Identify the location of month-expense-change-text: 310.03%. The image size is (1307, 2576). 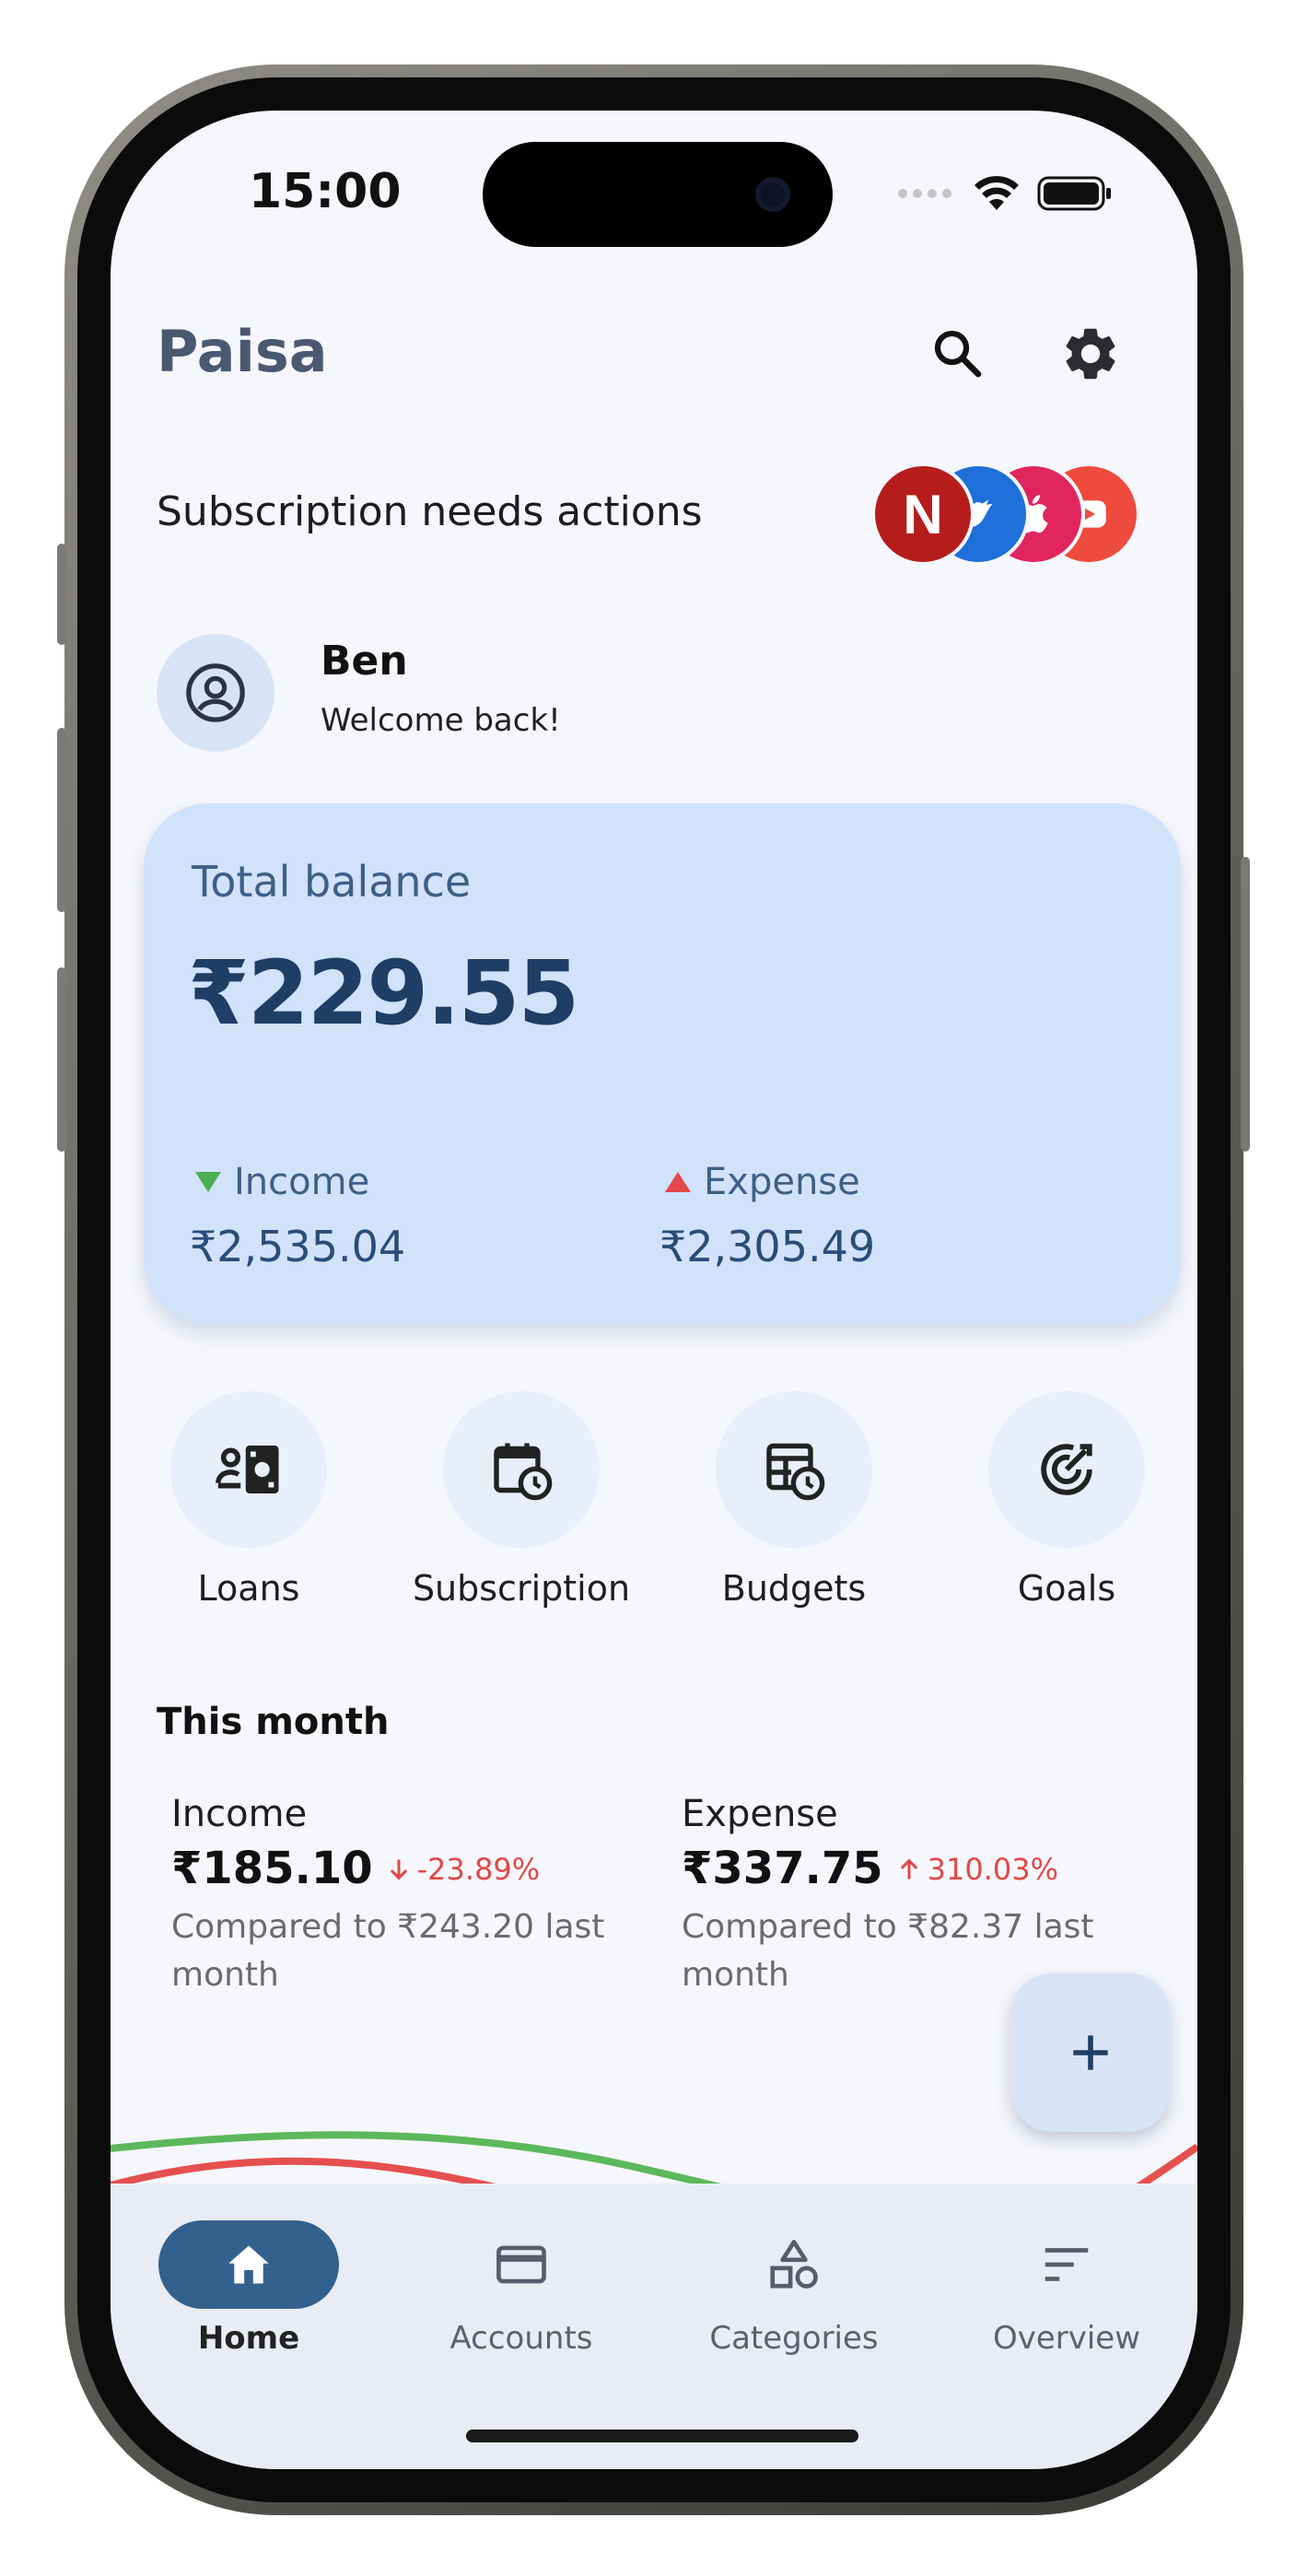
(993, 1869).